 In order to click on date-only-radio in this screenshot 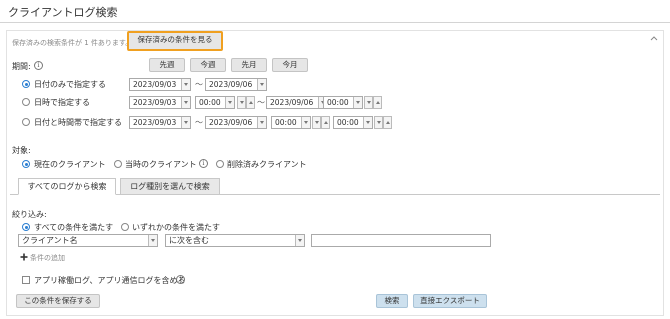, I will do `click(26, 84)`.